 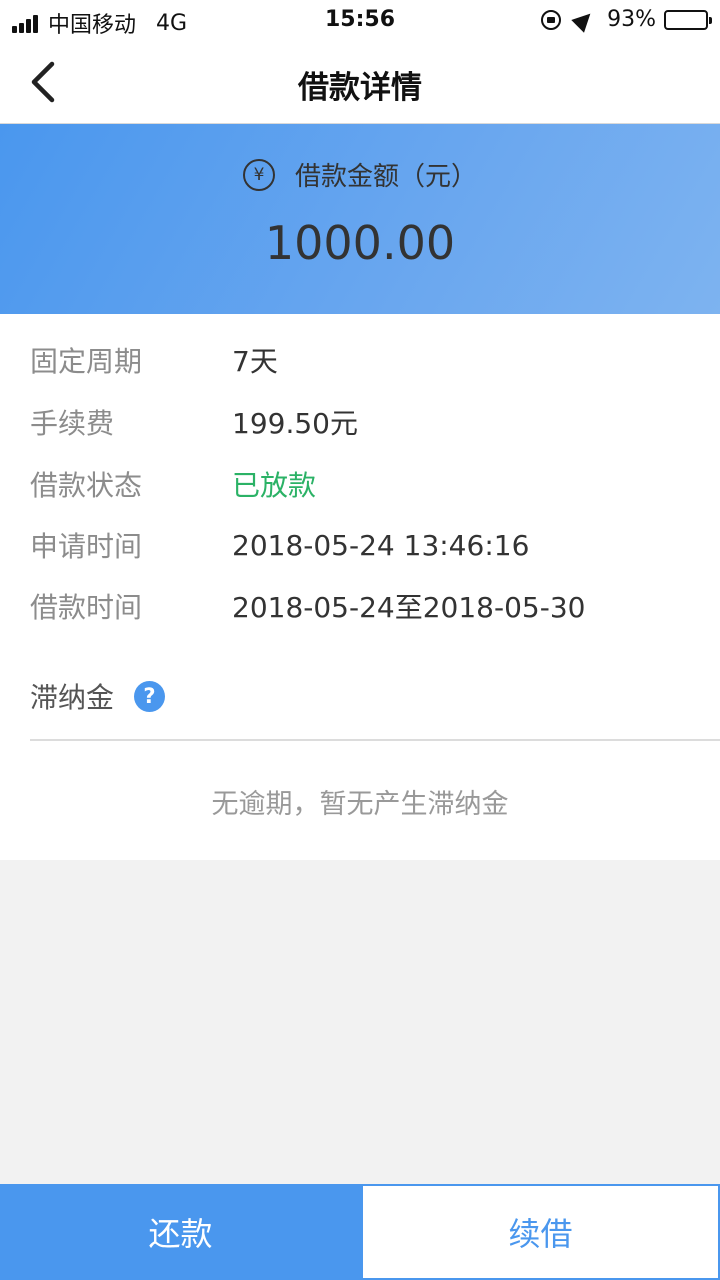 I want to click on nav-bar: 借款详情, so click(x=360, y=82).